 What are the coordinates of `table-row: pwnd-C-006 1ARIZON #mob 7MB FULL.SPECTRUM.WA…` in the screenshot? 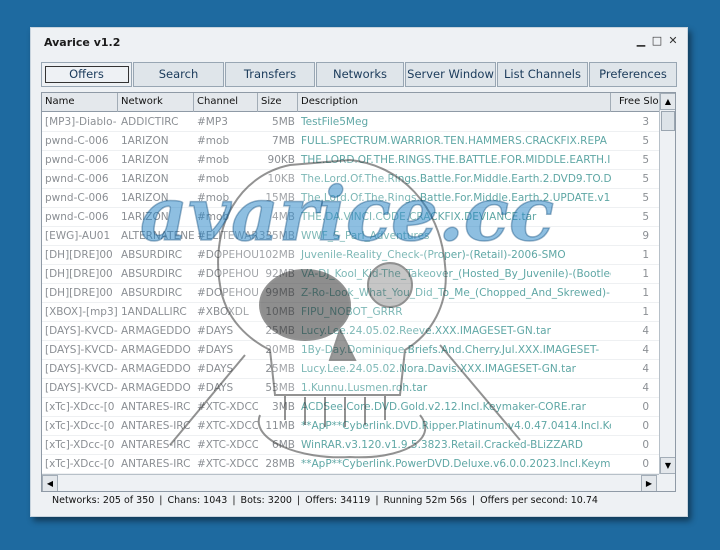 It's located at (350, 141).